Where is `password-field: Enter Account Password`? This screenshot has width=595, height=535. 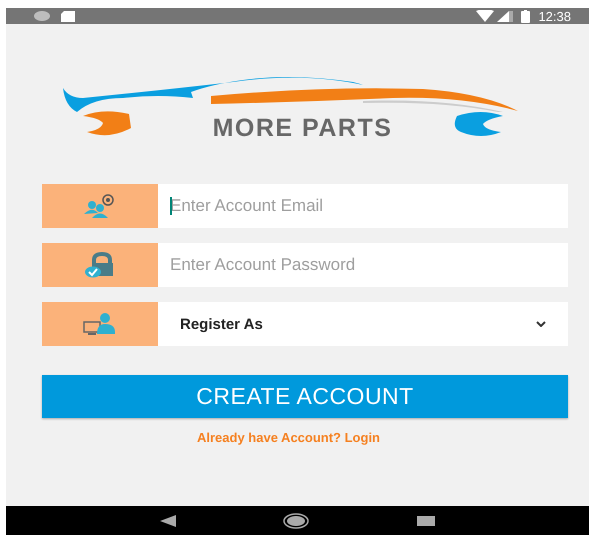 password-field: Enter Account Password is located at coordinates (363, 265).